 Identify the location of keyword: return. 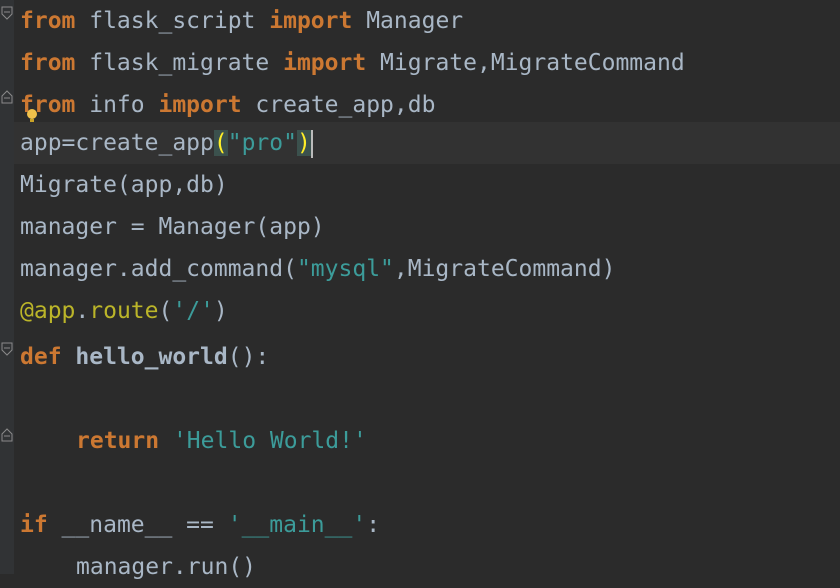
(118, 441).